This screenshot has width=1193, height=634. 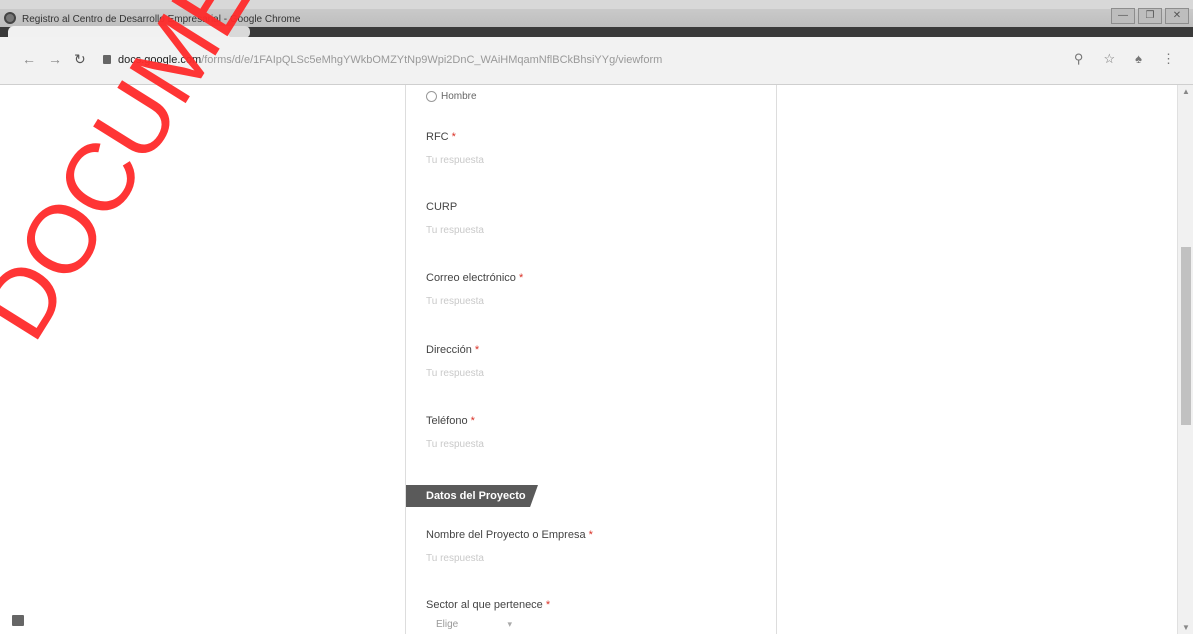 I want to click on question-label: Teléfono *, so click(x=455, y=421).